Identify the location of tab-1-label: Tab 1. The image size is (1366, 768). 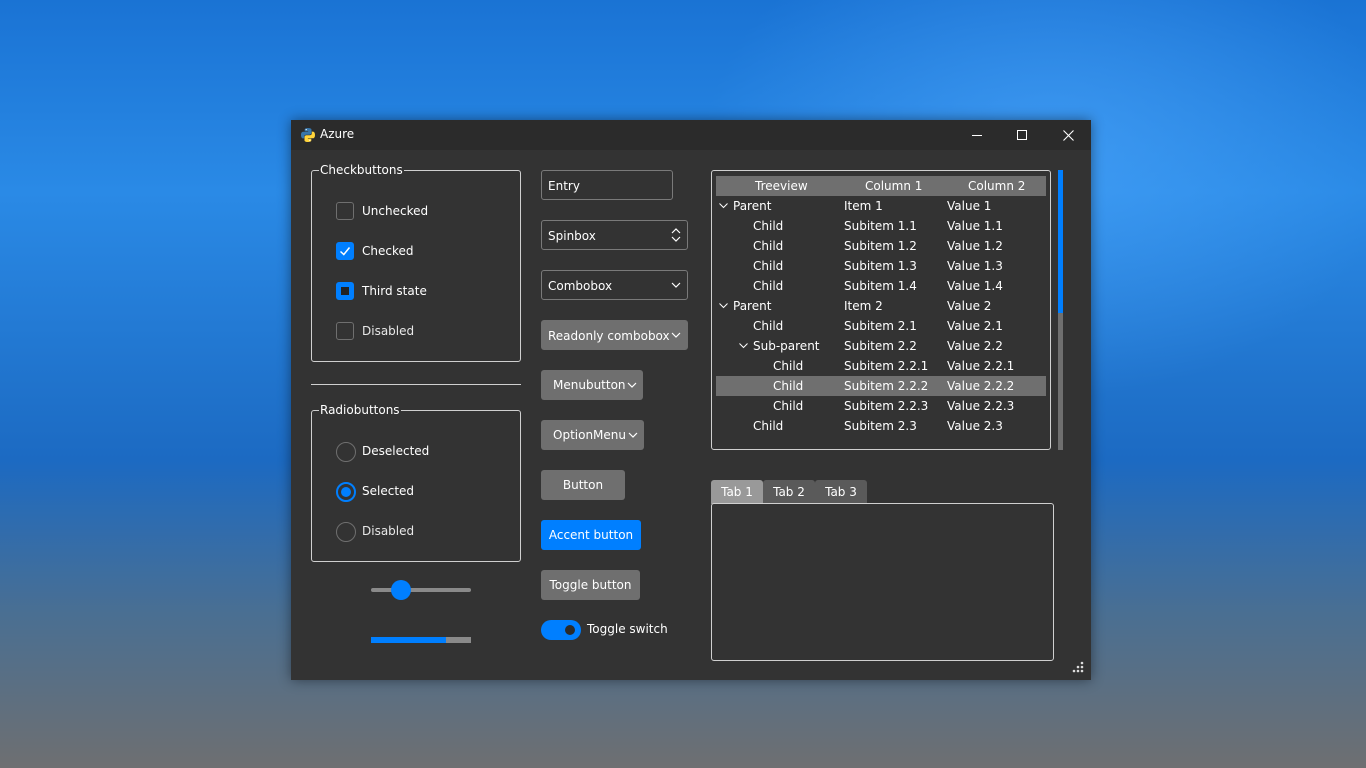
(737, 492).